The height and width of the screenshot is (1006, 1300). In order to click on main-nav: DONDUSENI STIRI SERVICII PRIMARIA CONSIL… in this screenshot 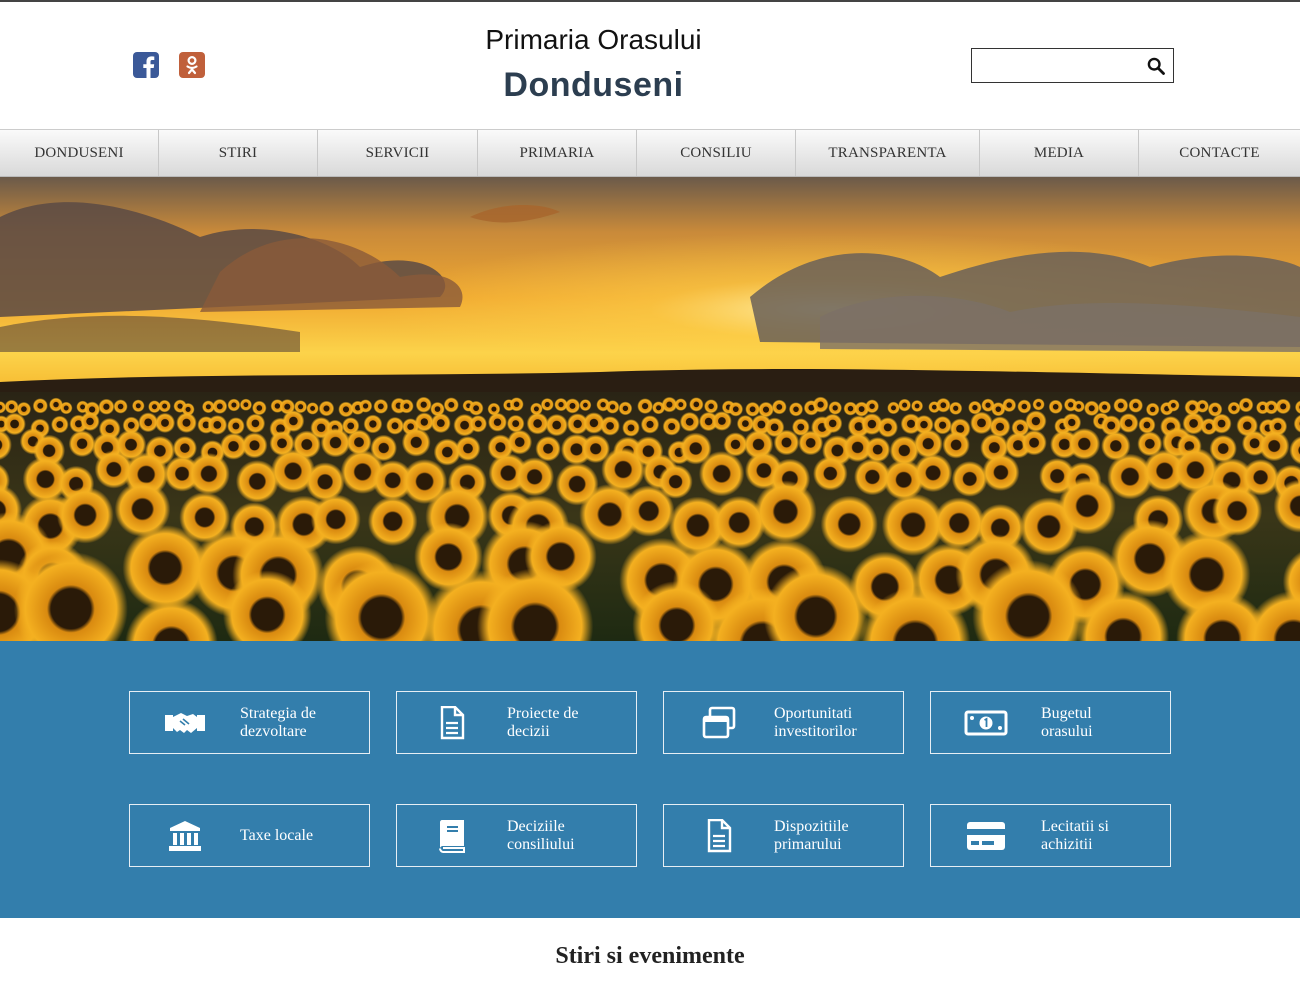, I will do `click(650, 153)`.